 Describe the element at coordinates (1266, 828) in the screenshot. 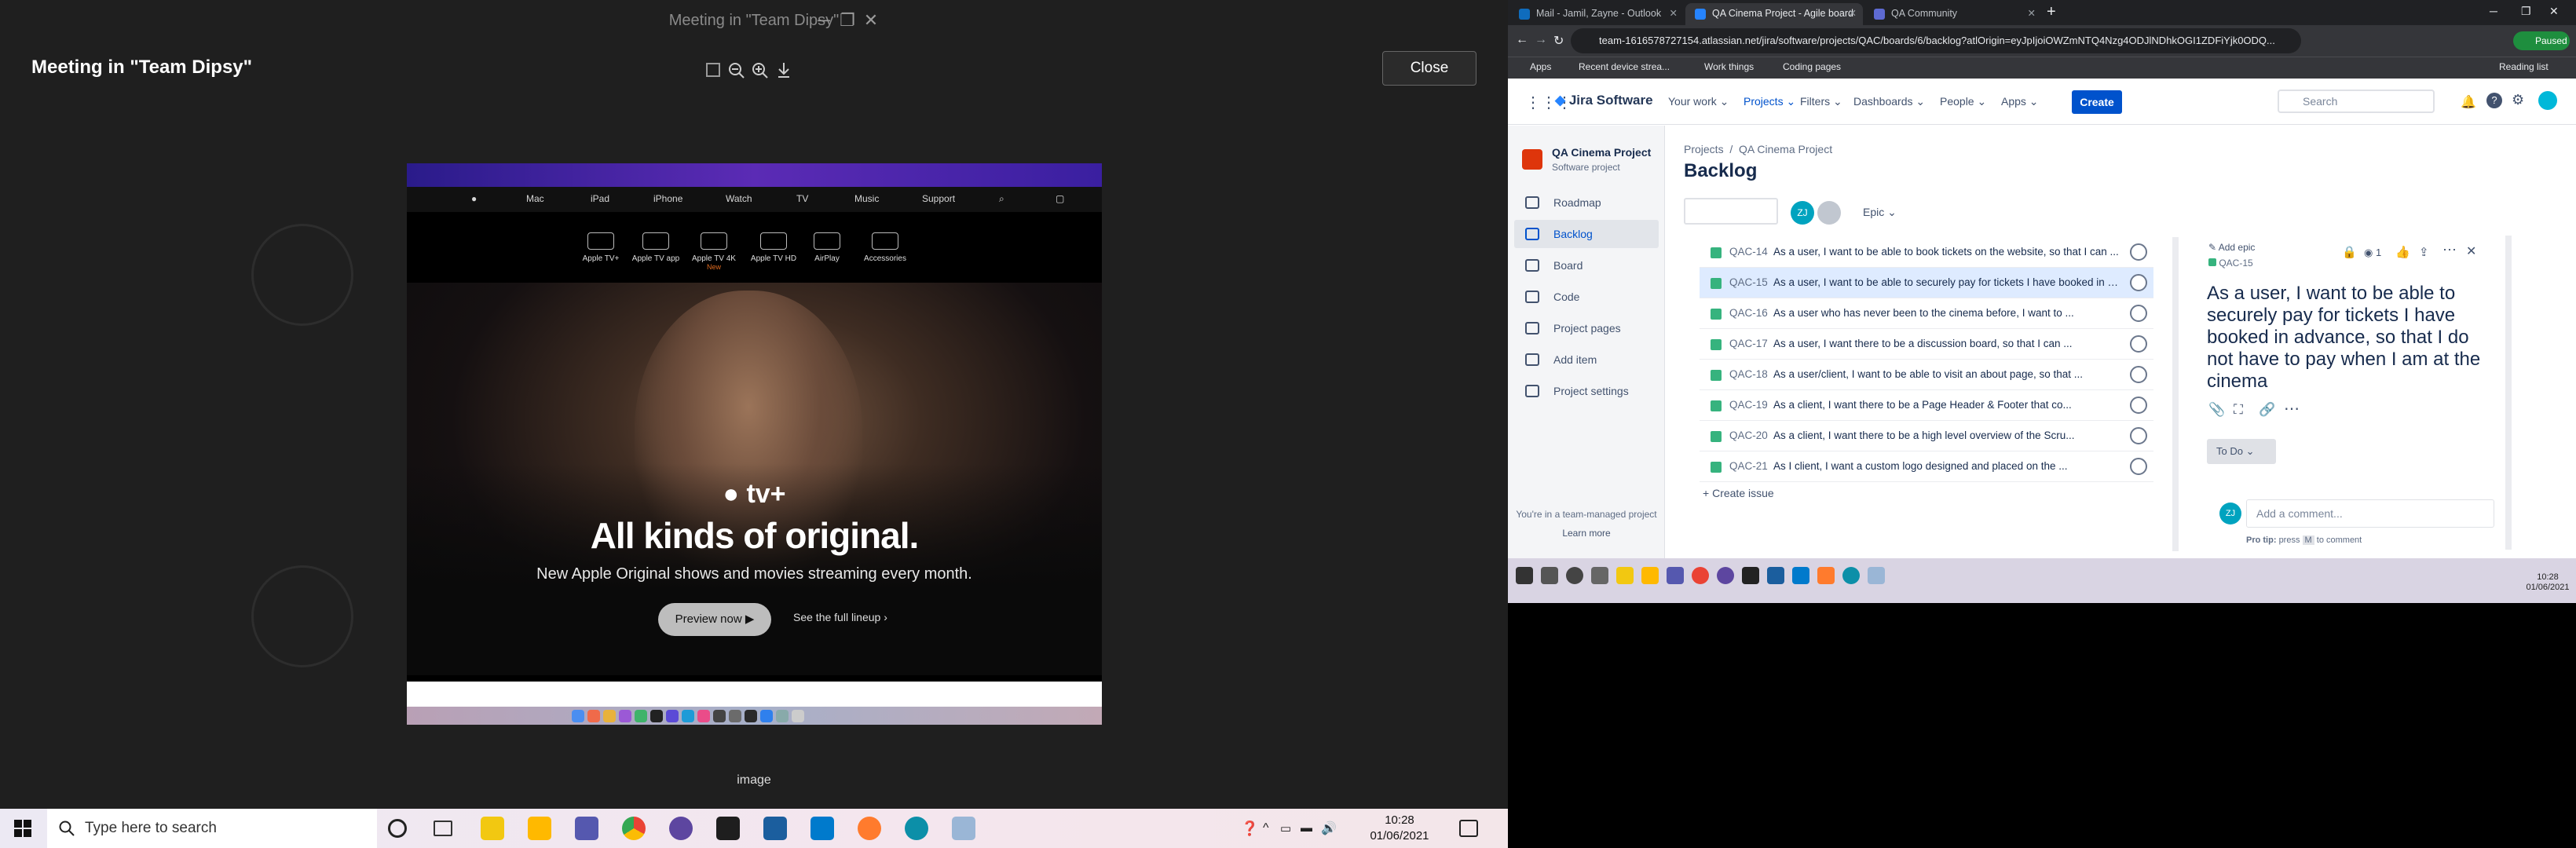

I see `show-hidden-icons-icon: ^` at that location.